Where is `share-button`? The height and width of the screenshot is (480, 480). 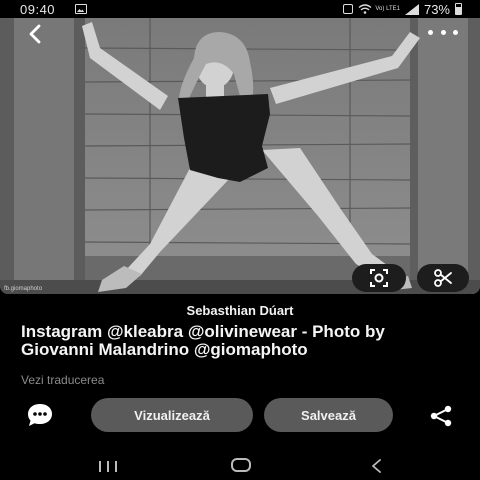 share-button is located at coordinates (441, 416).